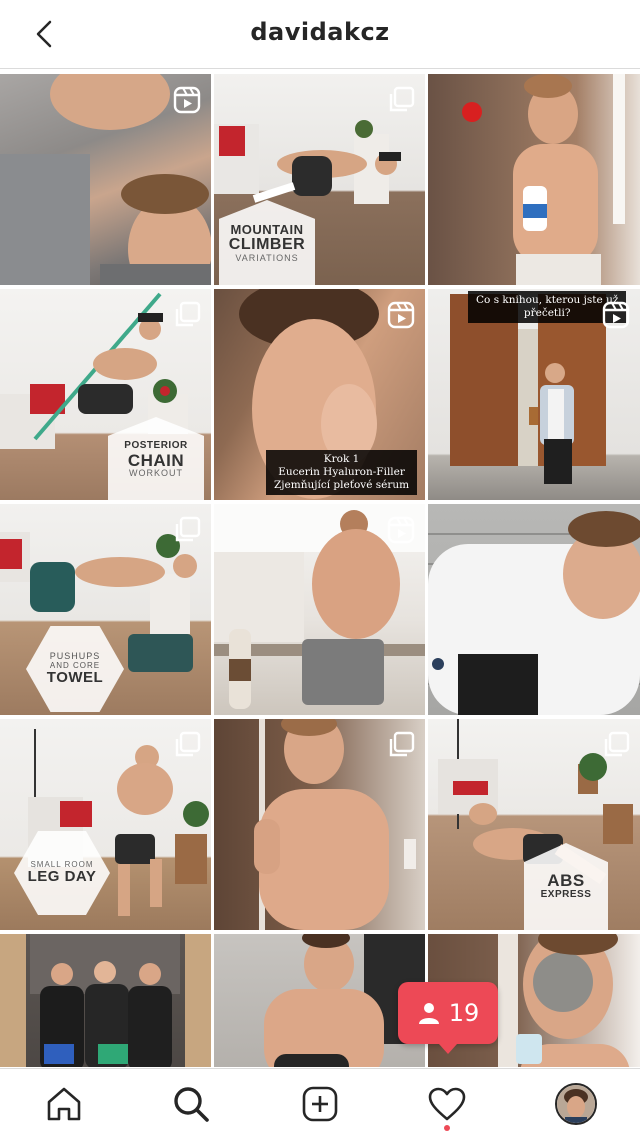  I want to click on search-icon, so click(191, 1104).